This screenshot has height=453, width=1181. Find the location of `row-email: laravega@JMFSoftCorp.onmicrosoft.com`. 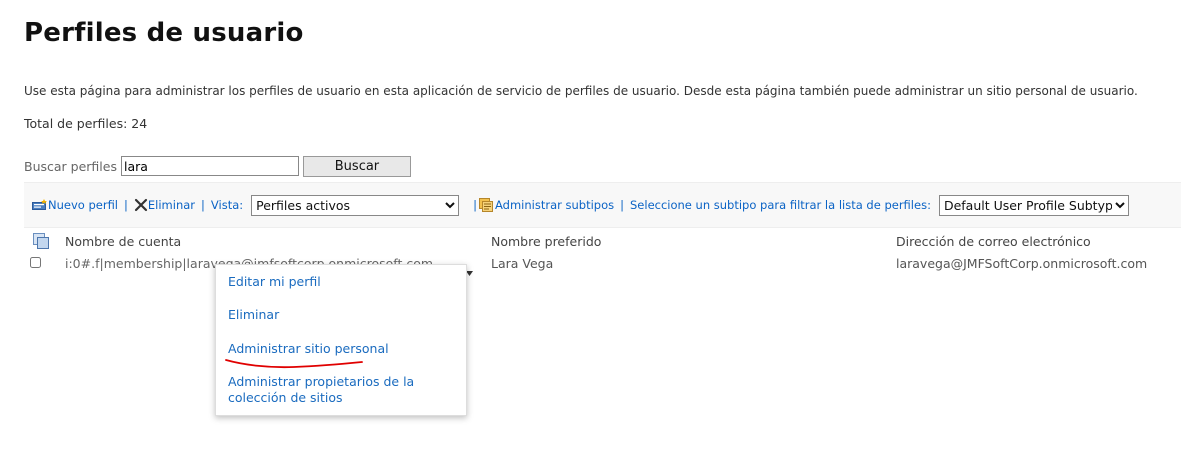

row-email: laravega@JMFSoftCorp.onmicrosoft.com is located at coordinates (1022, 263).